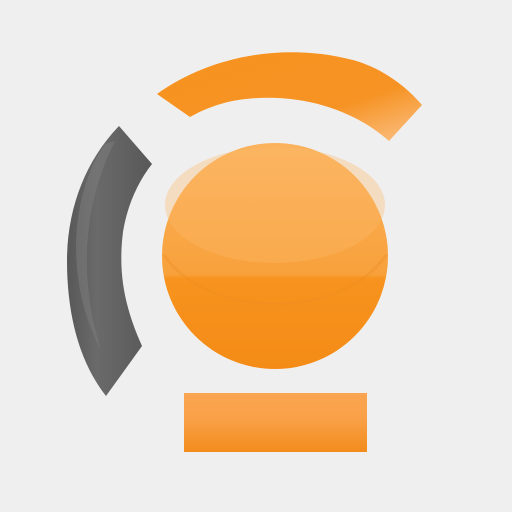  What do you see at coordinates (275, 205) in the screenshot?
I see `sphere-gloss` at bounding box center [275, 205].